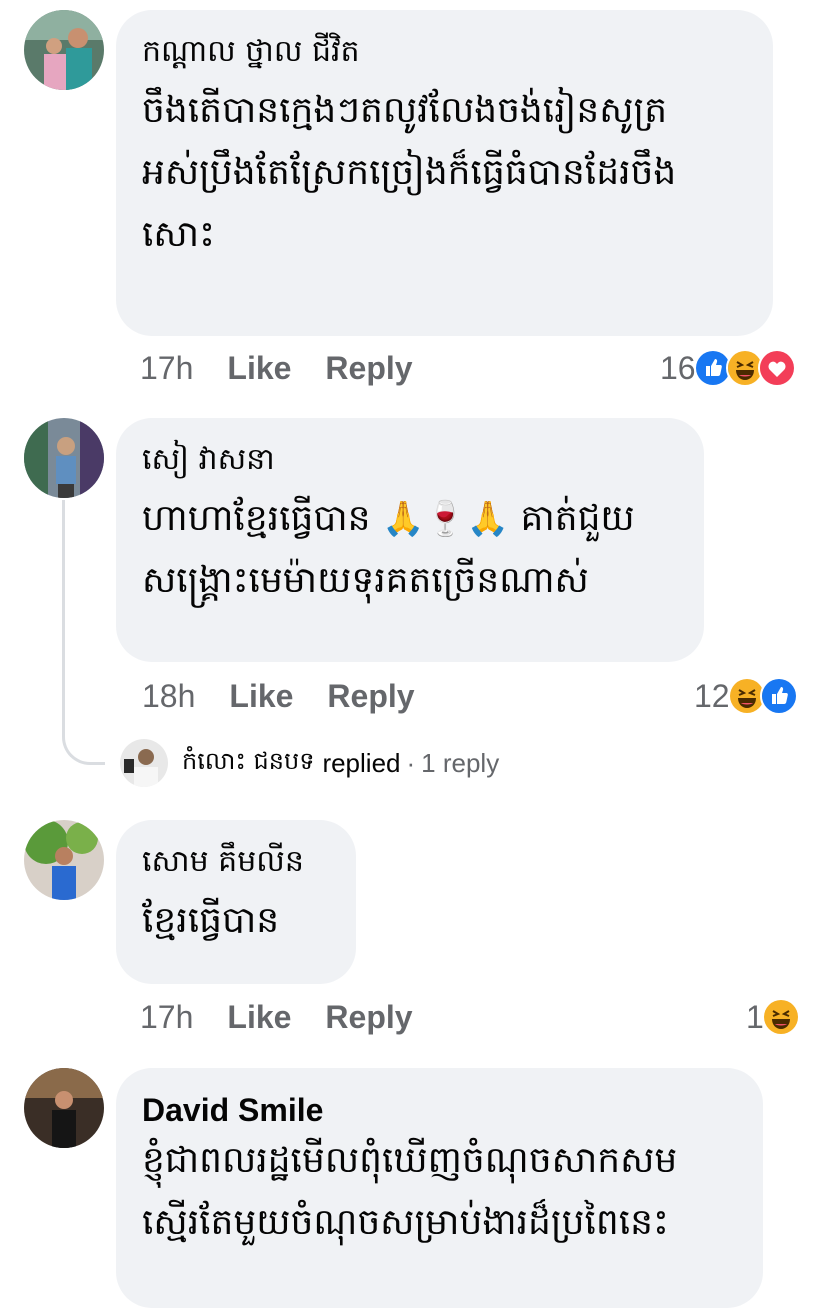 This screenshot has height=1308, width=827. I want to click on comment-line: ខ្មែរធ្វើបាន, so click(211, 920).